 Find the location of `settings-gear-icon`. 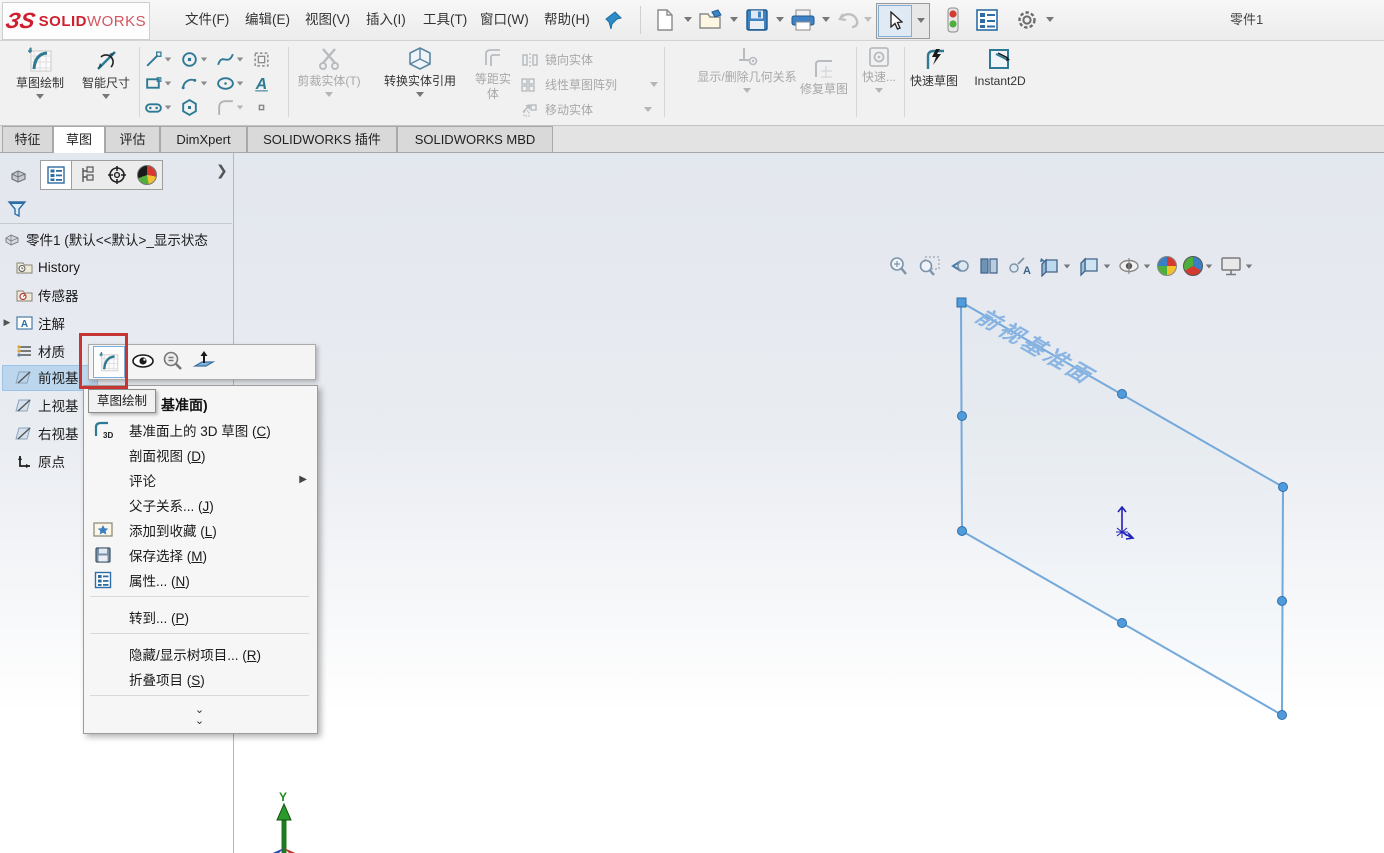

settings-gear-icon is located at coordinates (1027, 20).